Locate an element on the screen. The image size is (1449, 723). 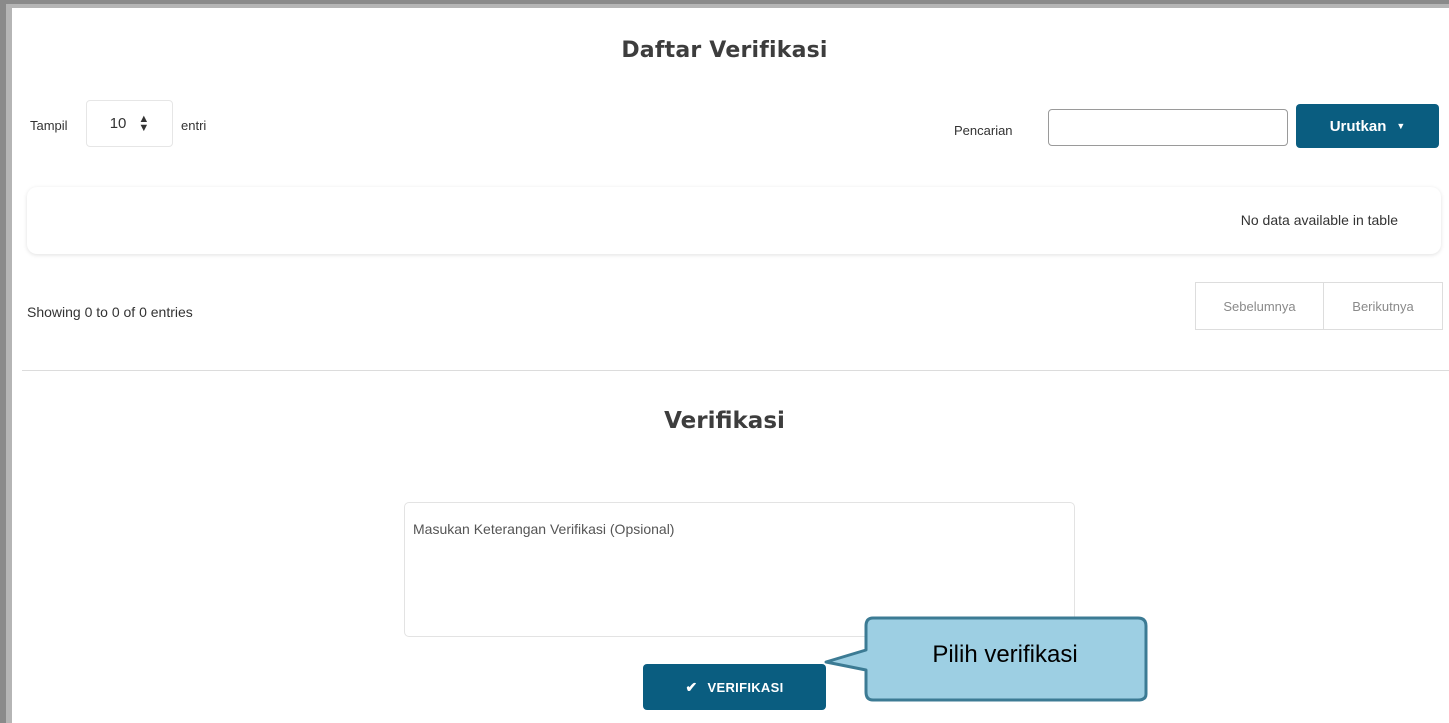
callout-text: Pilih verifikasi is located at coordinates (1005, 654).